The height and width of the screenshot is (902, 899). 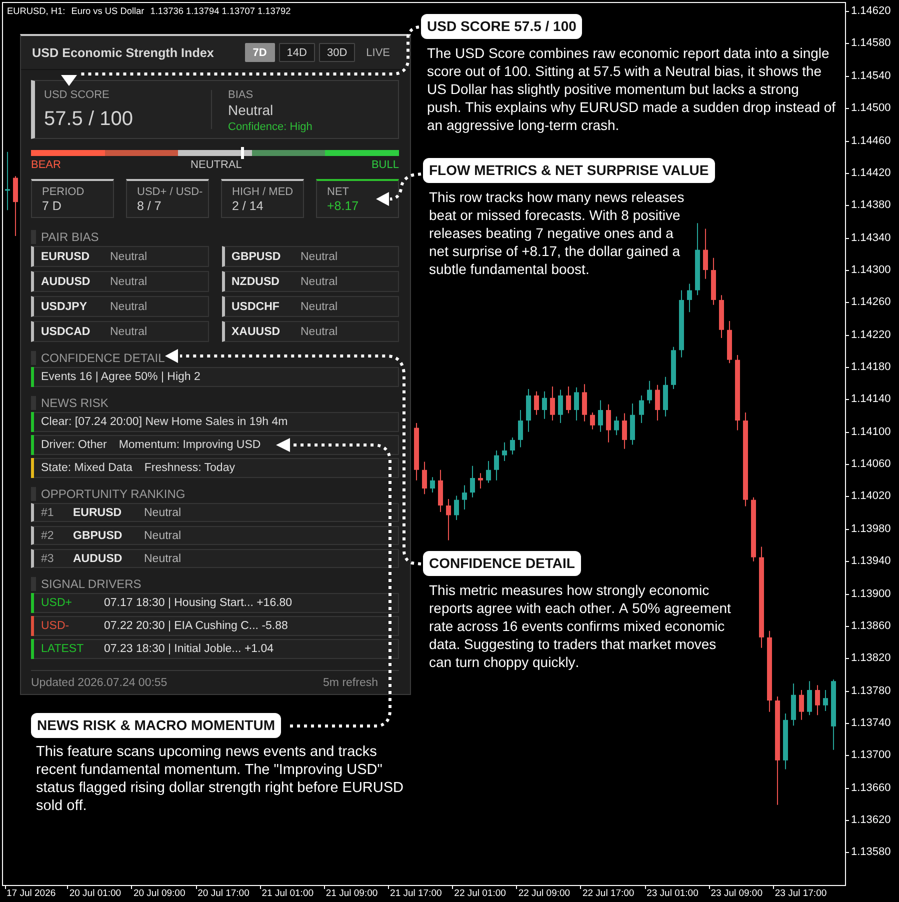 What do you see at coordinates (48, 512) in the screenshot?
I see `rank-number: #1` at bounding box center [48, 512].